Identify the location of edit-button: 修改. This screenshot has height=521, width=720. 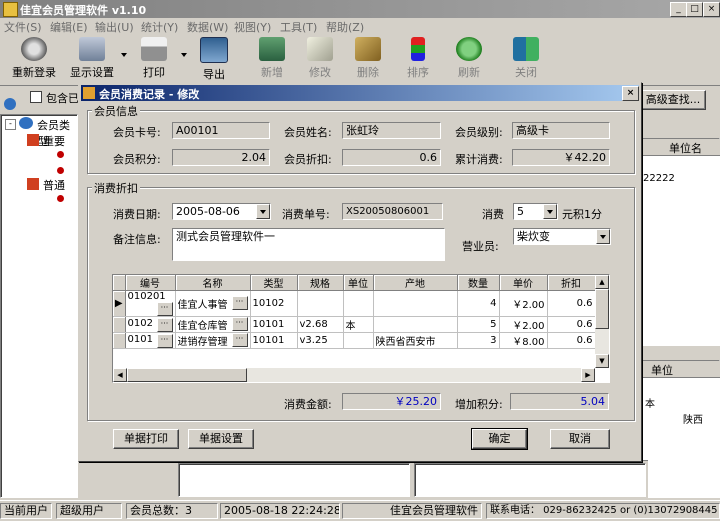
(320, 60).